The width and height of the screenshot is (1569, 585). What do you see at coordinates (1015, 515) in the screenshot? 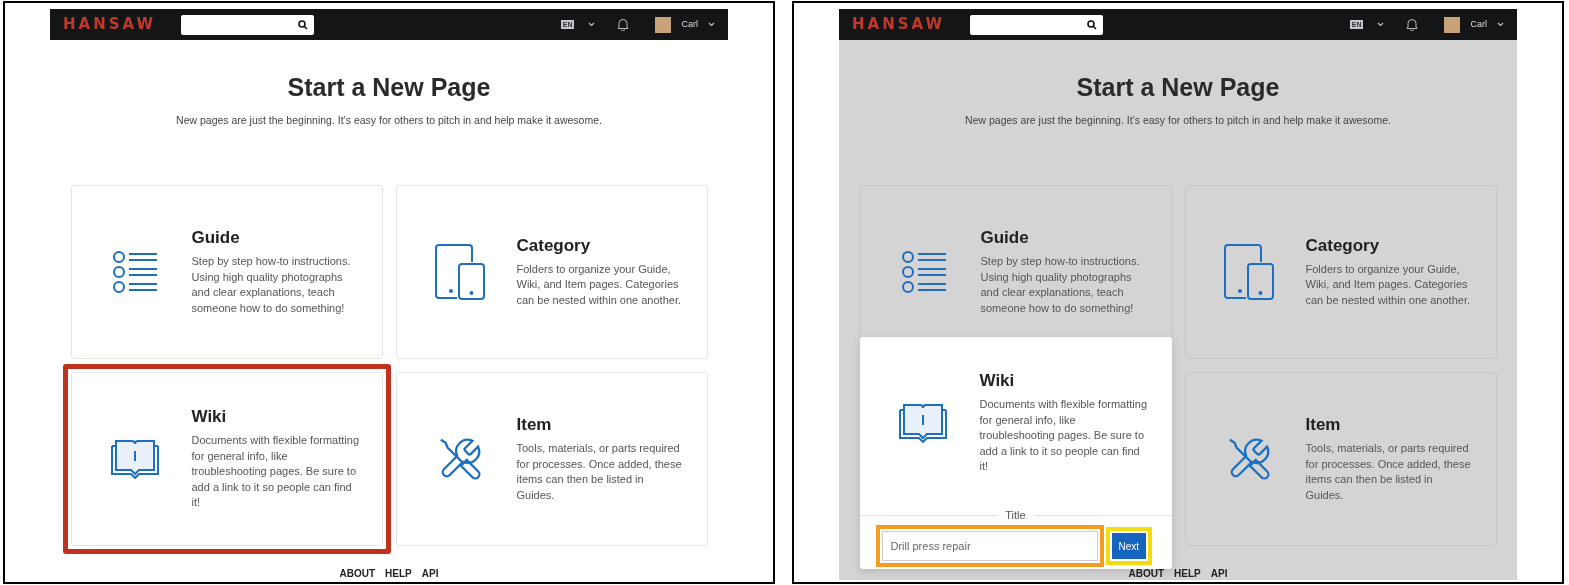
I see `field-label: Title` at bounding box center [1015, 515].